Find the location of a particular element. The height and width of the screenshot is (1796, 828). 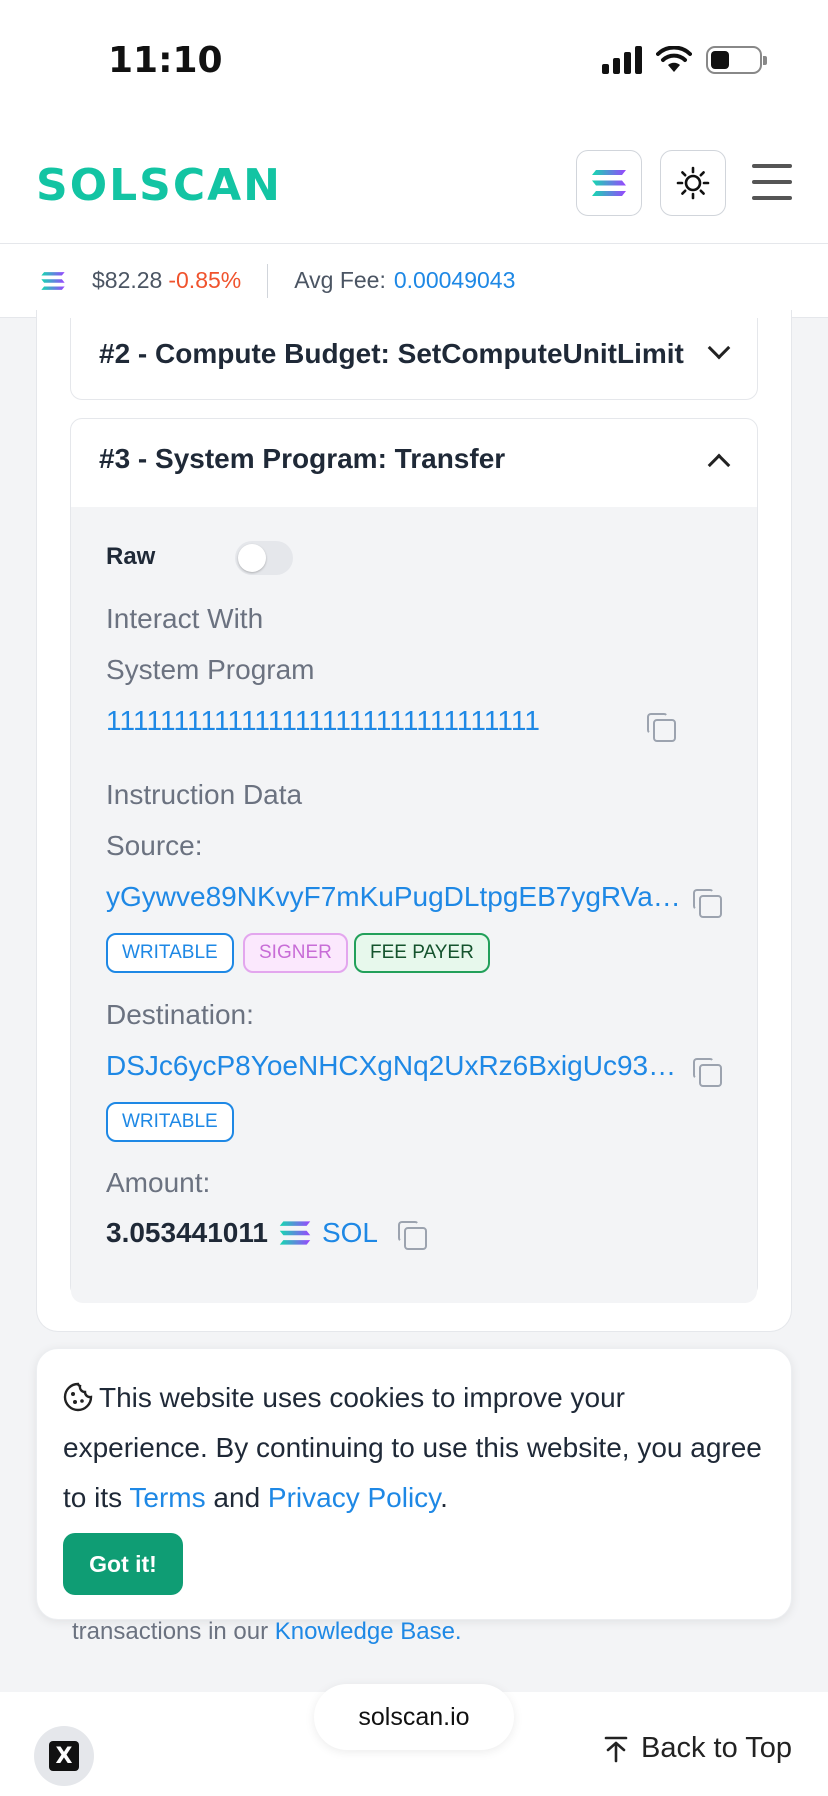

battery-icon is located at coordinates (736, 60).